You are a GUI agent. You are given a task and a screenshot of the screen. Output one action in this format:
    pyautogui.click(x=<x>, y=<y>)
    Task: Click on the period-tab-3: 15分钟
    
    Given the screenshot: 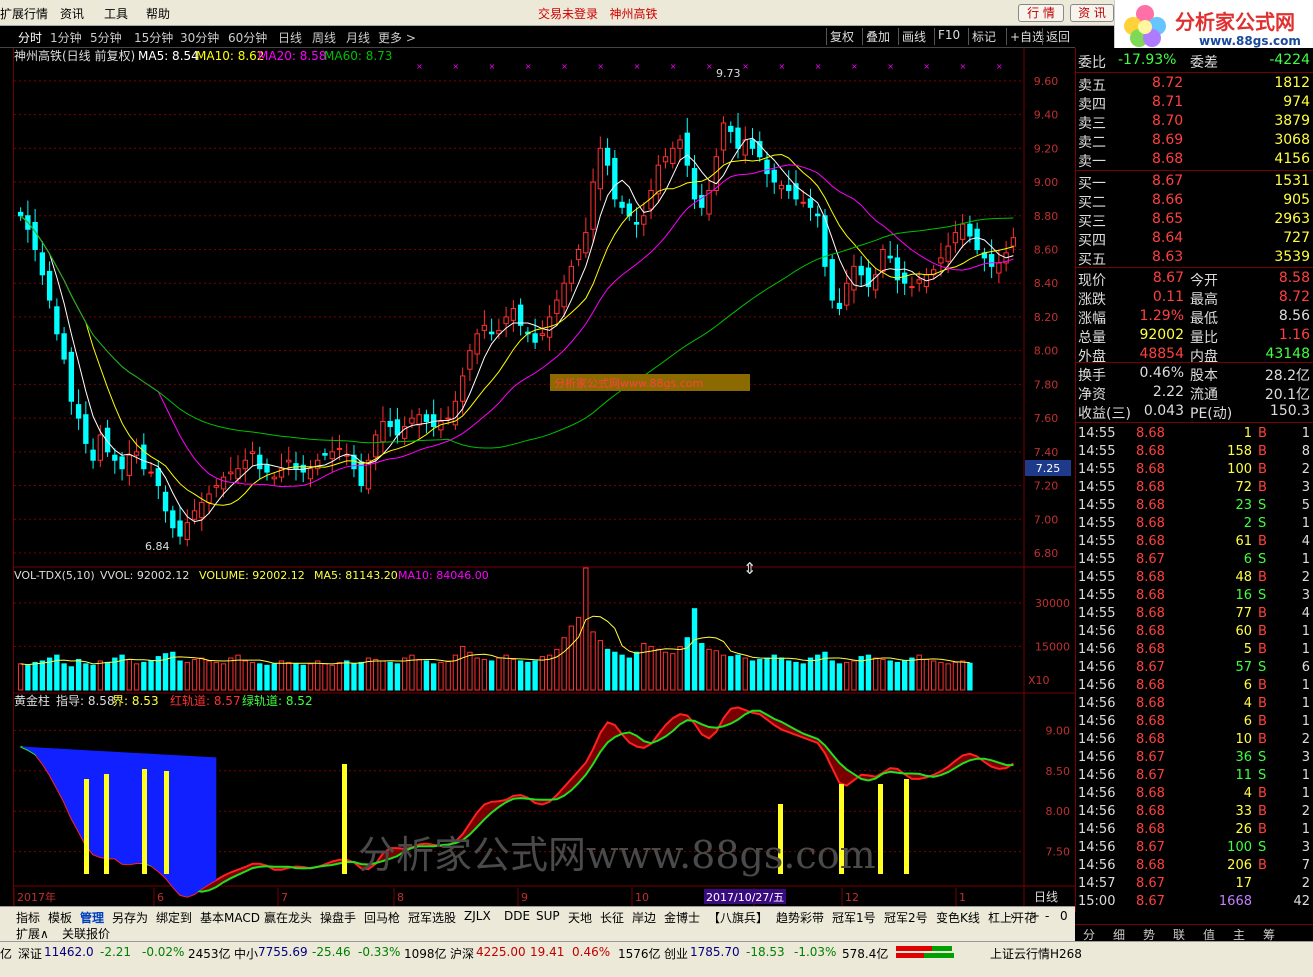 What is the action you would take?
    pyautogui.click(x=153, y=37)
    